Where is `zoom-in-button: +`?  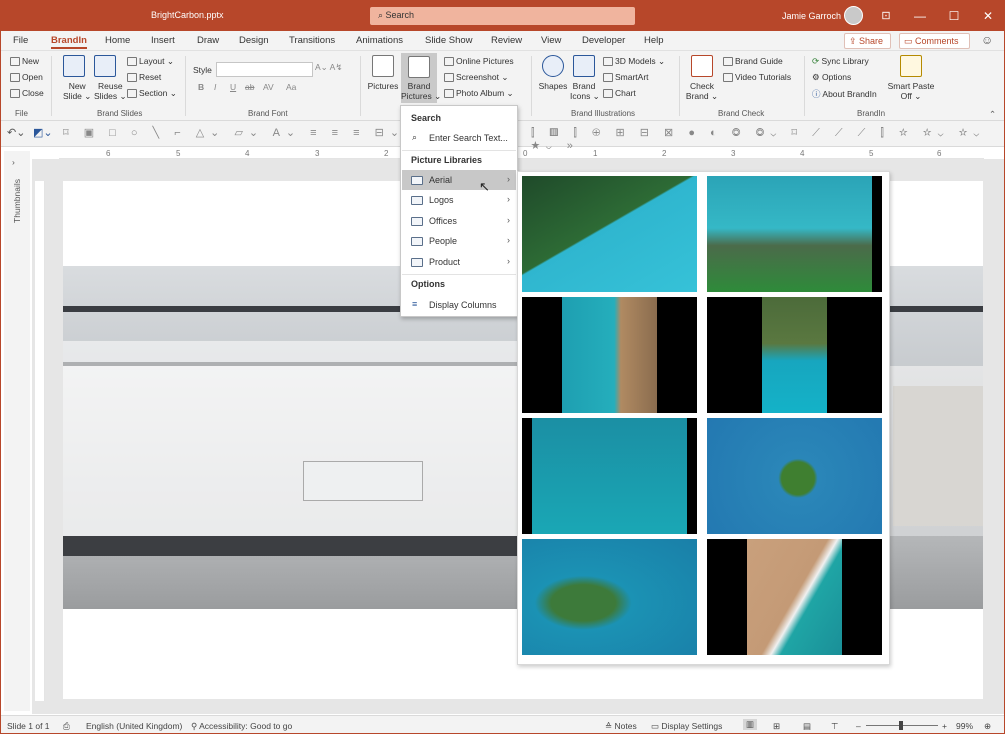
zoom-in-button: + is located at coordinates (944, 726).